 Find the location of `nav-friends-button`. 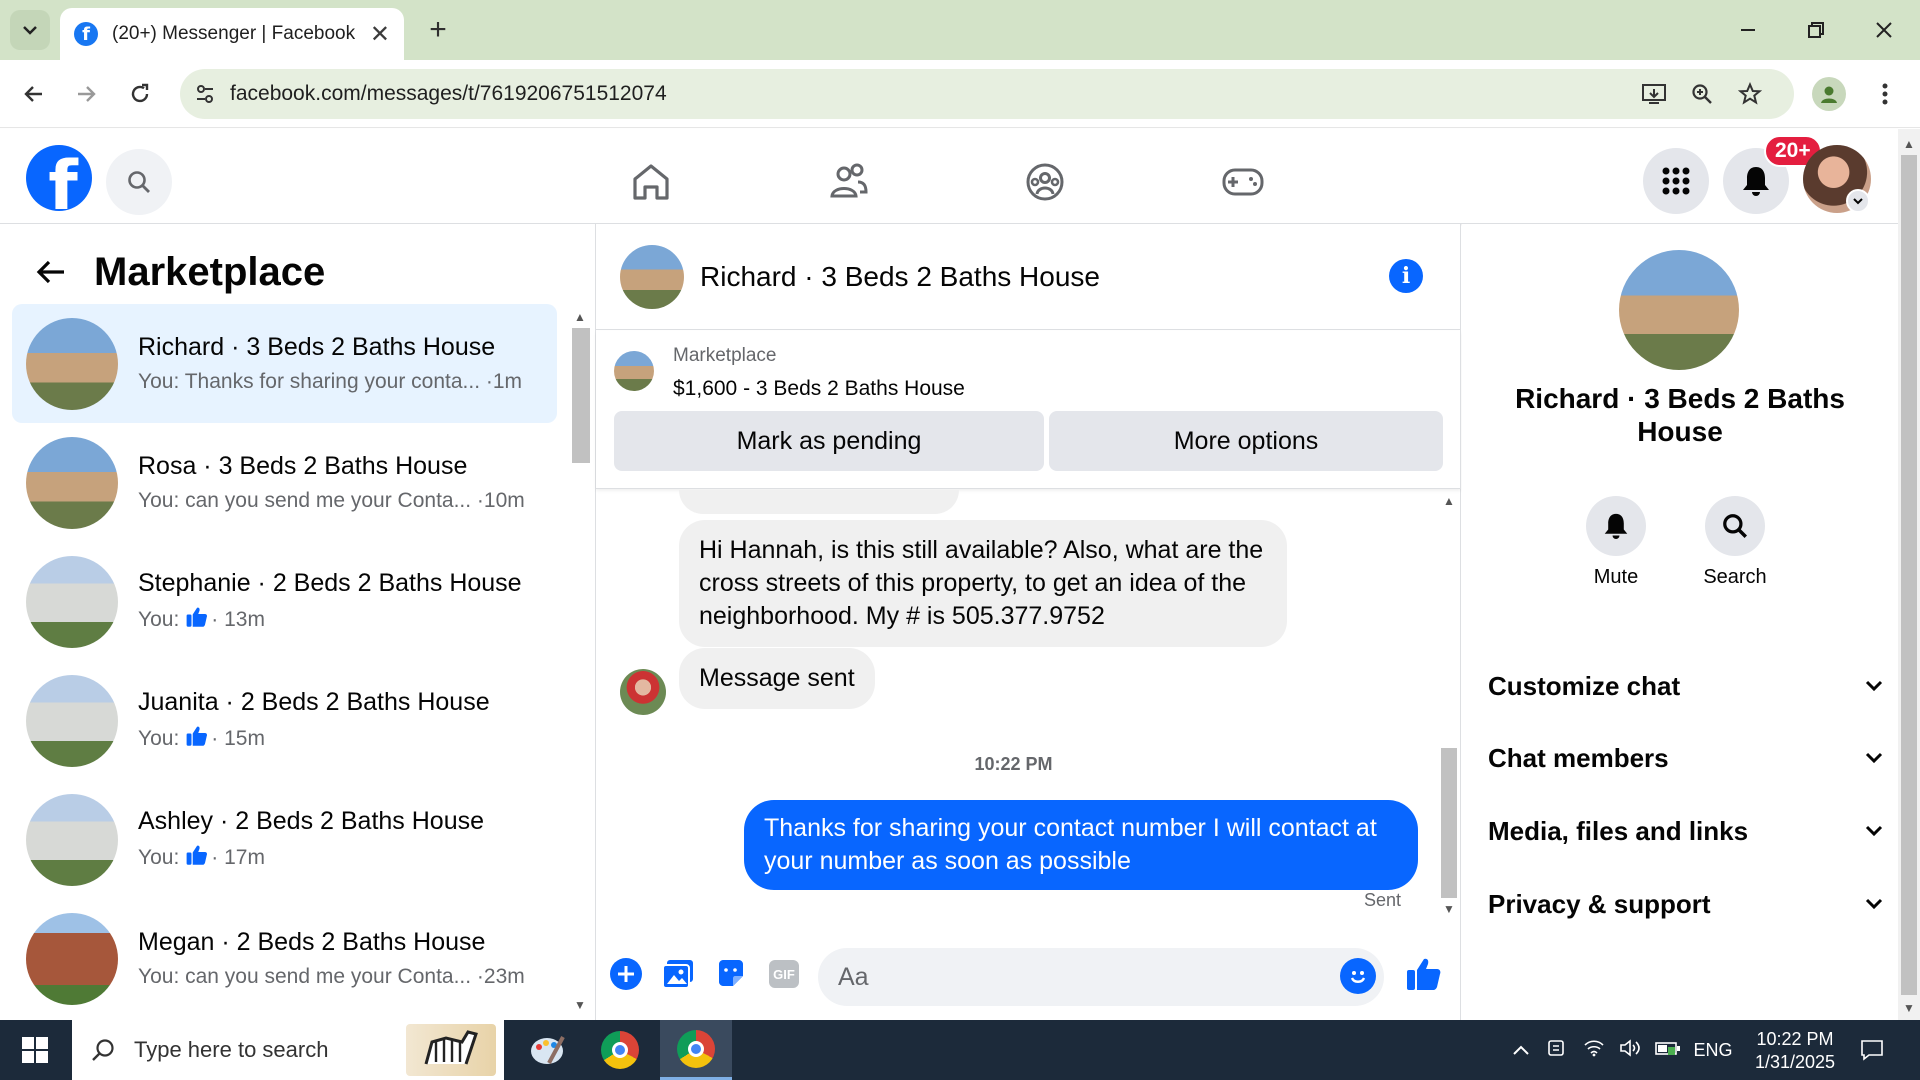

nav-friends-button is located at coordinates (849, 182).